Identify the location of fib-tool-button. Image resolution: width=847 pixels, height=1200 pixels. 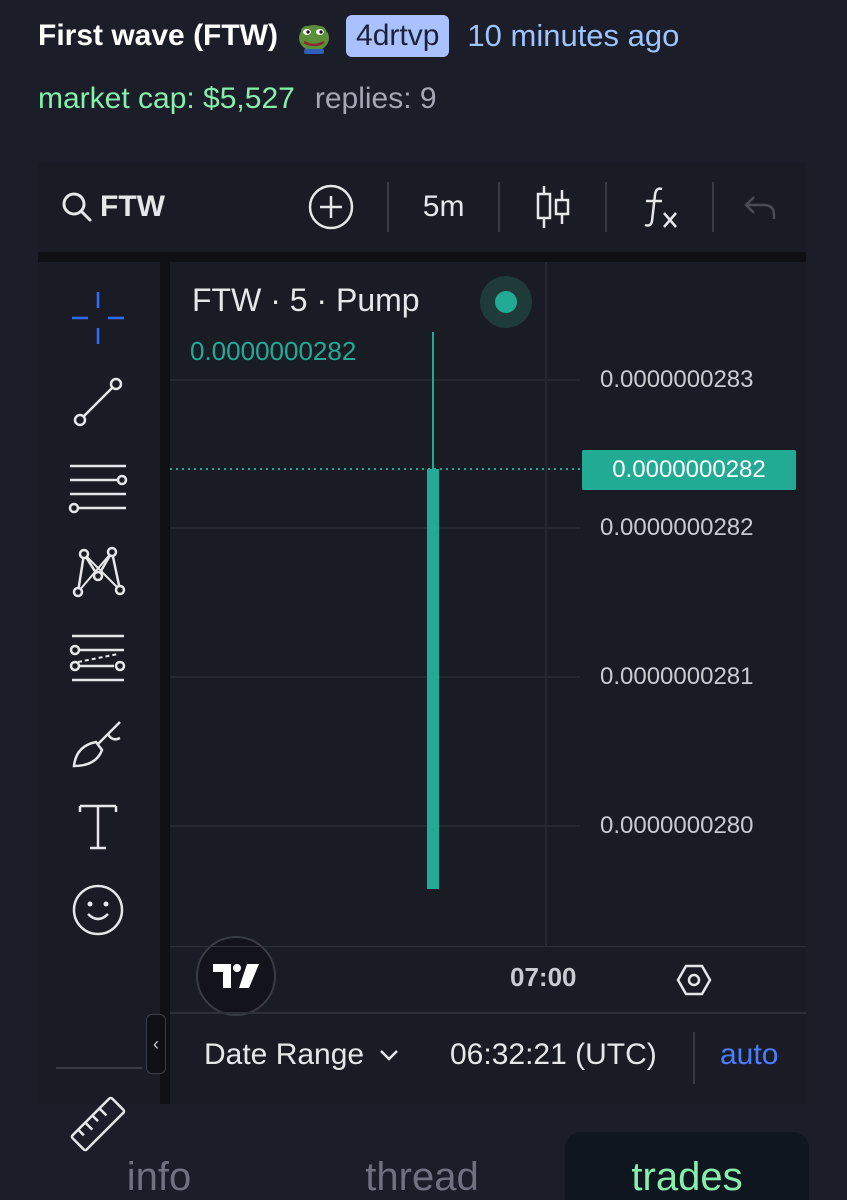
(98, 488).